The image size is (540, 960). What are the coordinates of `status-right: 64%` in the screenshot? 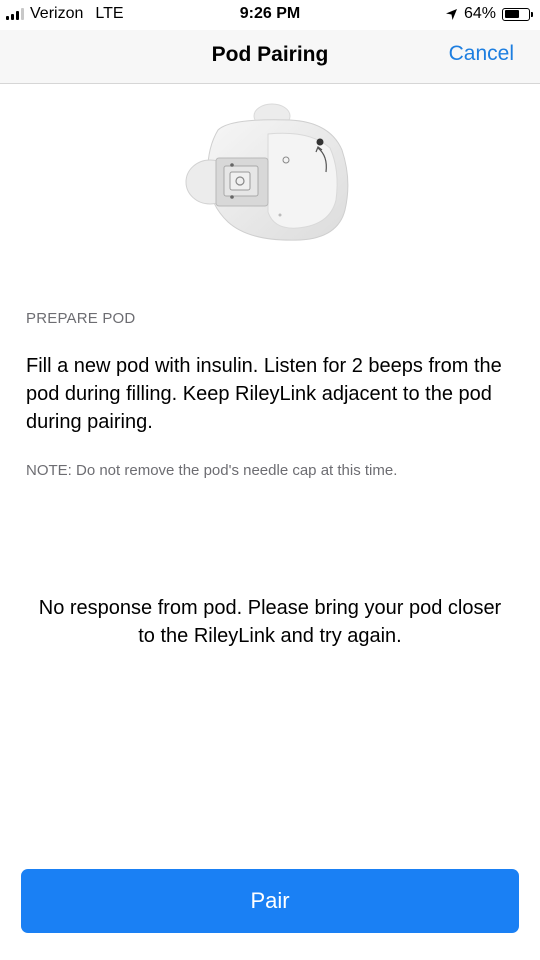 It's located at (489, 14).